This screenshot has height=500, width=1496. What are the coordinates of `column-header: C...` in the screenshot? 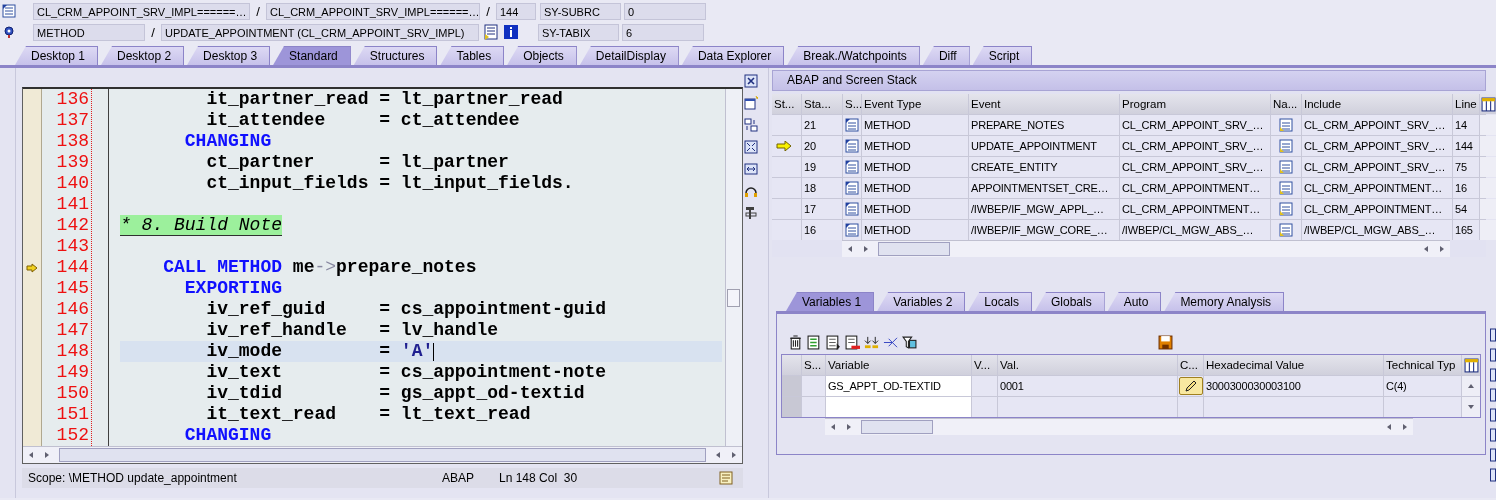 It's located at (1190, 365).